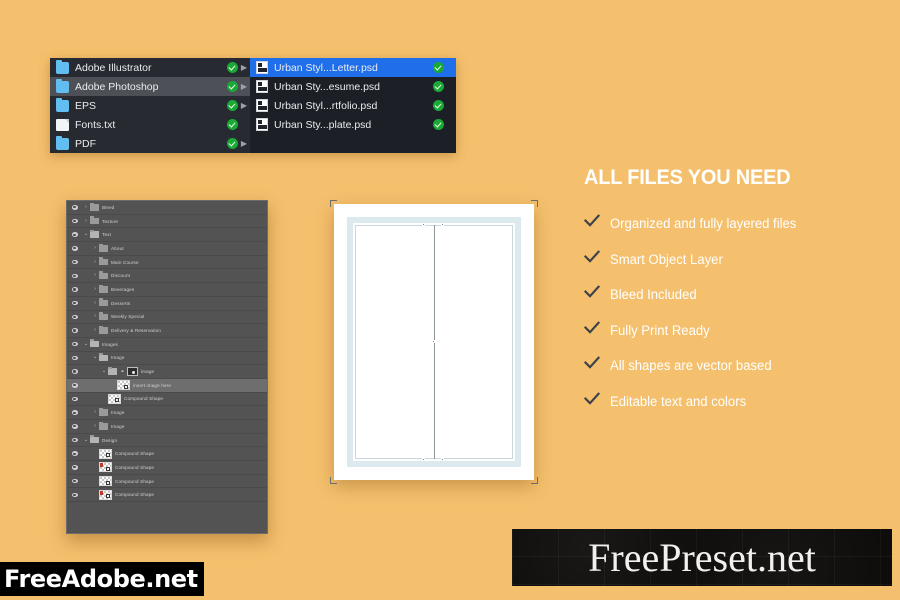  Describe the element at coordinates (167, 441) in the screenshot. I see `layer-row: ⌄ Design` at that location.